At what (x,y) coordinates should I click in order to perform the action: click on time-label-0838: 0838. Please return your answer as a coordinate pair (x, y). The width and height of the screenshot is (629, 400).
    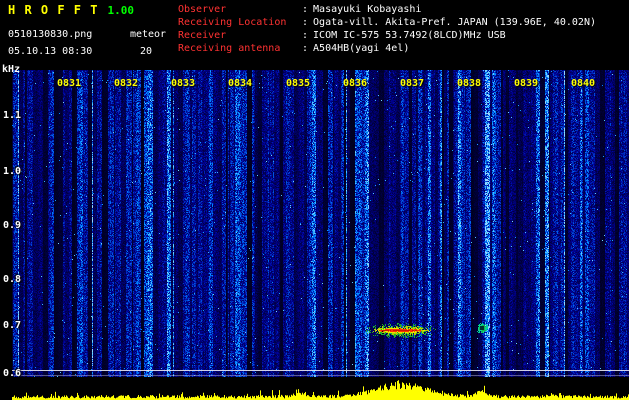
    Looking at the image, I should click on (469, 83).